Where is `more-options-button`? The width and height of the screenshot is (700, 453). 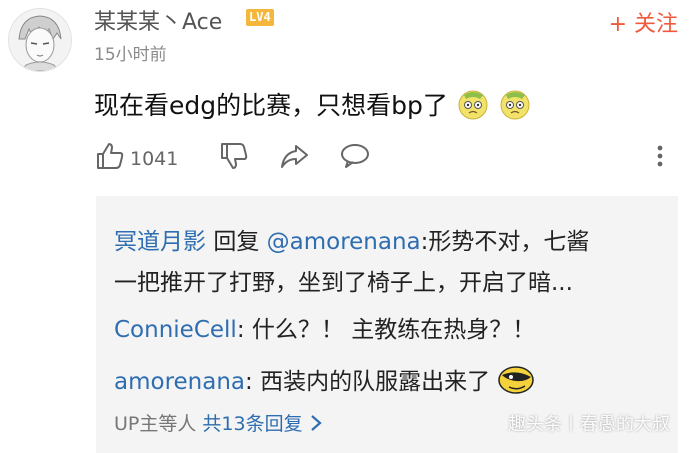 more-options-button is located at coordinates (660, 158).